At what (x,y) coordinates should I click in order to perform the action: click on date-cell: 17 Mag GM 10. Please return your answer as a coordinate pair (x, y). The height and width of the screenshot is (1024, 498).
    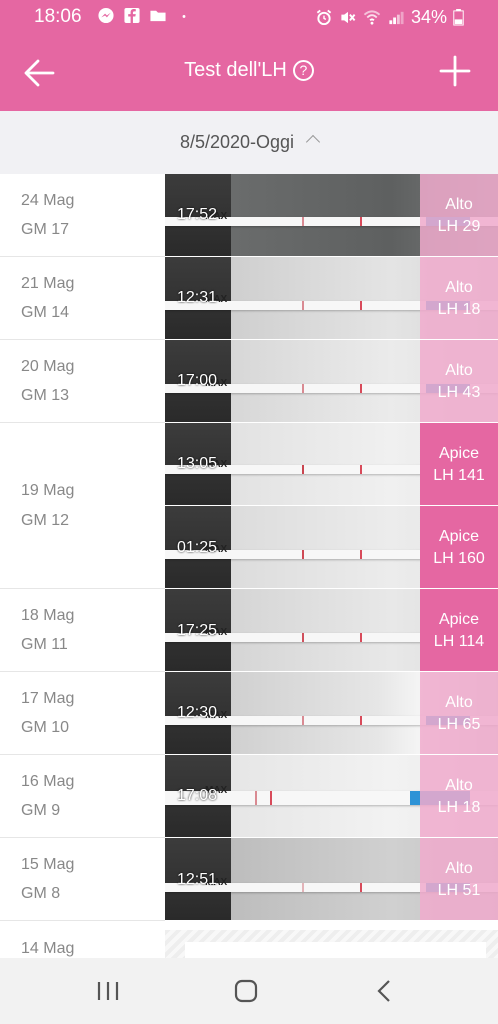
    Looking at the image, I should click on (82, 713).